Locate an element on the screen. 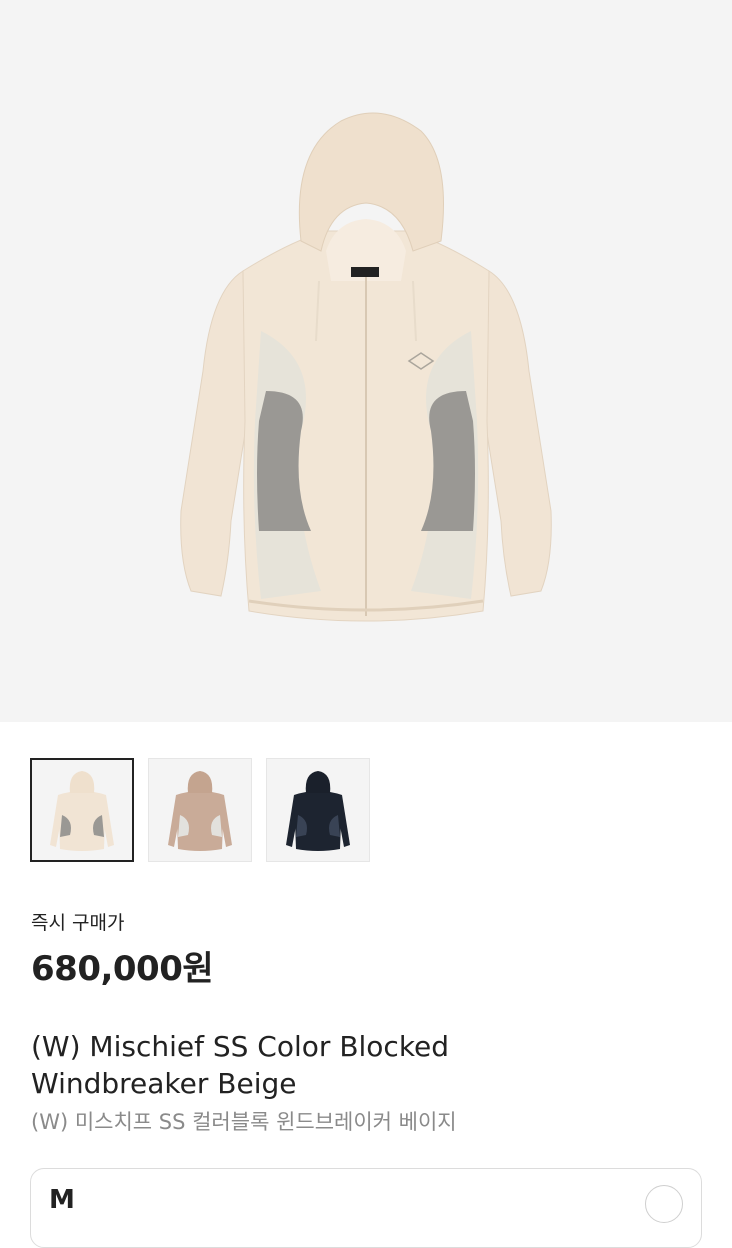  thumbnail-brown-image is located at coordinates (200, 811).